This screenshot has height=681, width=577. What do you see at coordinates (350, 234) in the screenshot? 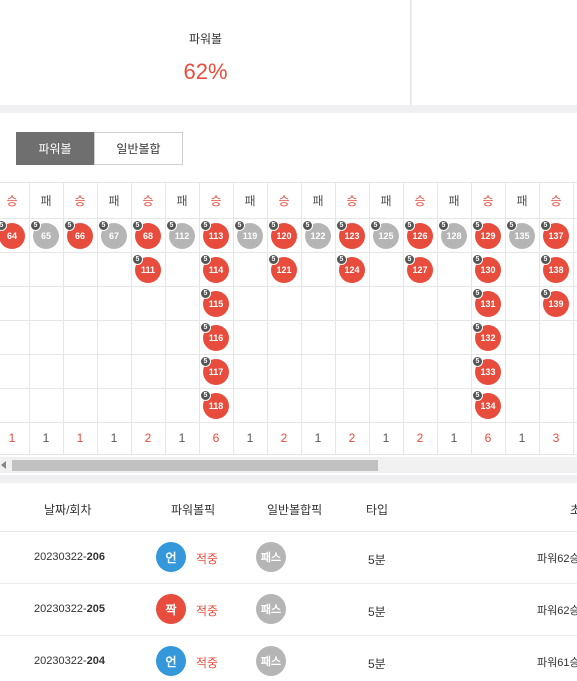
I see `result-ball: 123 5` at bounding box center [350, 234].